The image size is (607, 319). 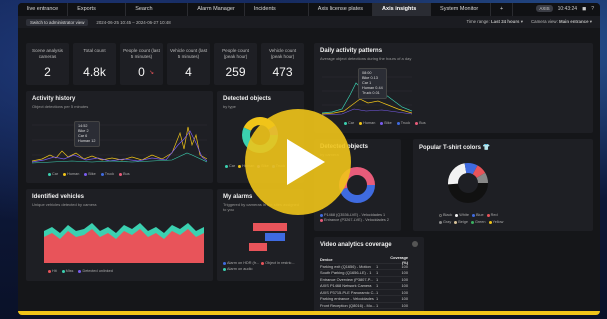 What do you see at coordinates (238, 269) in the screenshot?
I see `legend-alarm-audio: Alarm on audio` at bounding box center [238, 269].